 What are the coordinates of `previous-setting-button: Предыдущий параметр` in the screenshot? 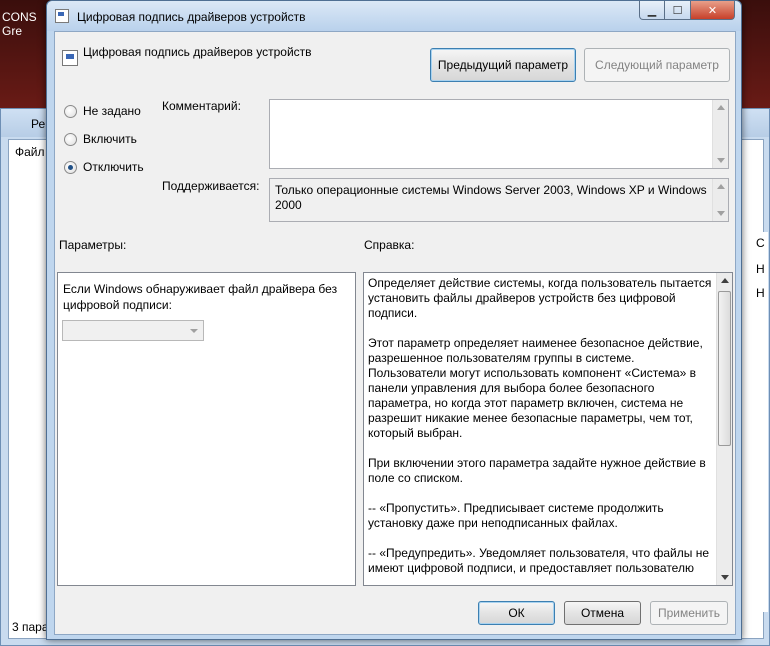 It's located at (503, 65).